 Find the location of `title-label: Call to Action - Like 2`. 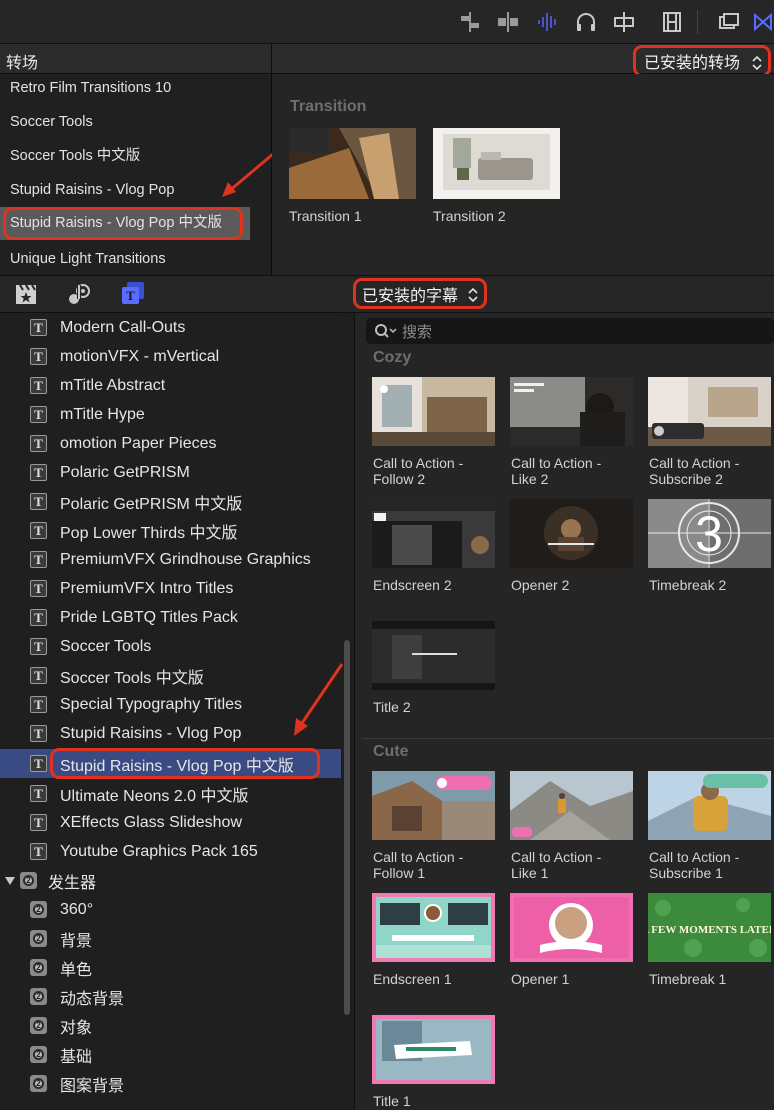

title-label: Call to Action - Like 2 is located at coordinates (556, 471).